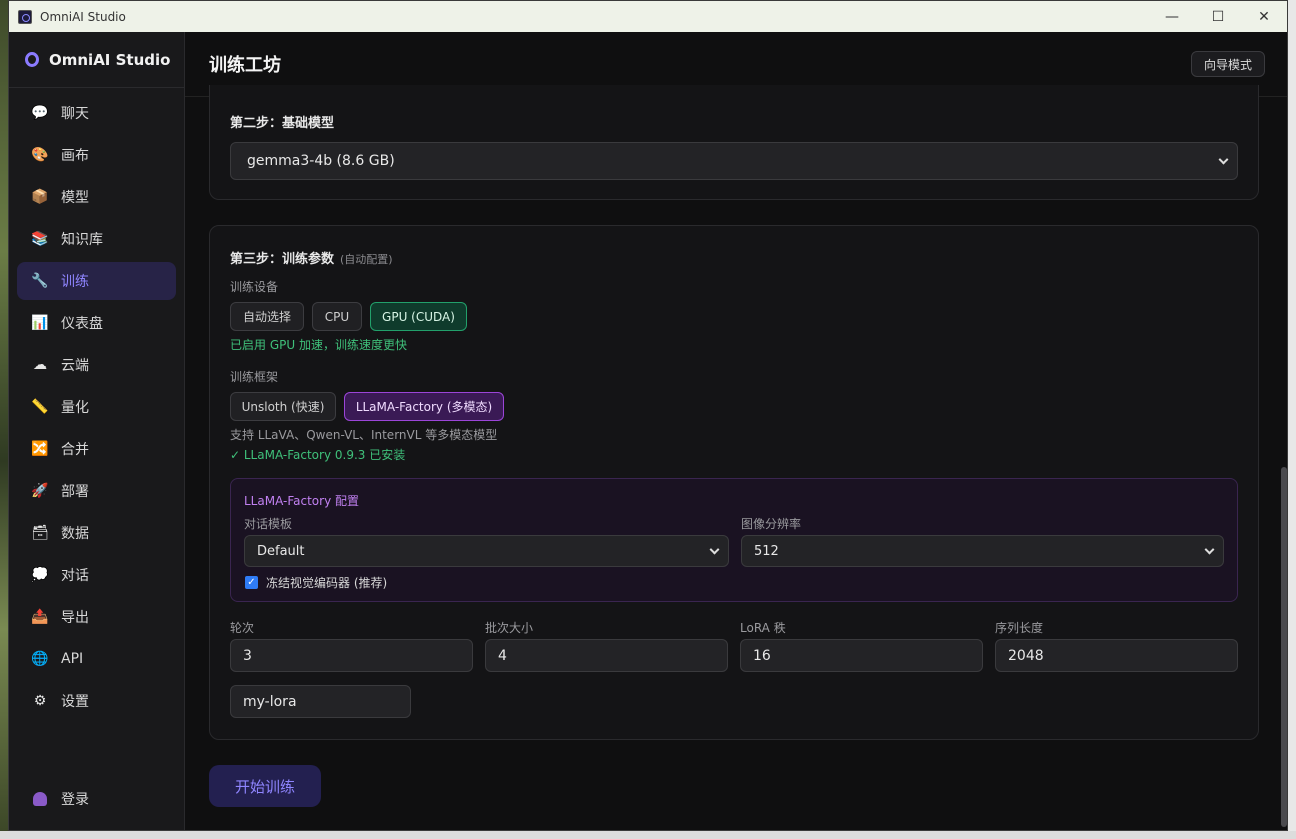 This screenshot has height=839, width=1296. Describe the element at coordinates (734, 161) in the screenshot. I see `base-model-select: gemma3-4b (8.6 GB)` at that location.